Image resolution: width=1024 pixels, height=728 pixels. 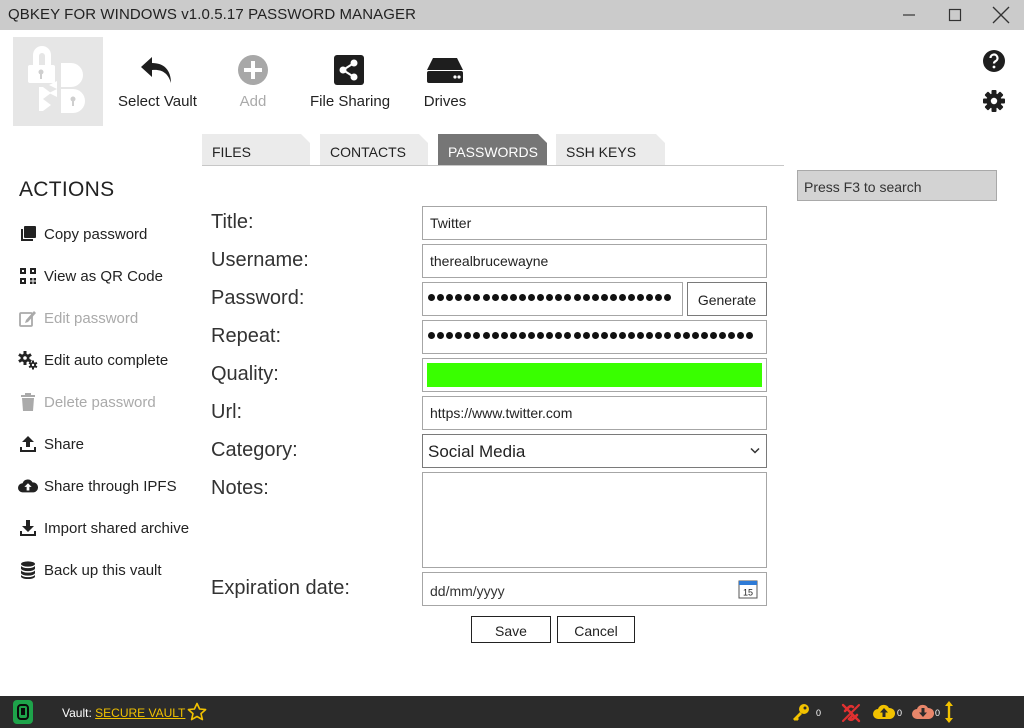 What do you see at coordinates (1001, 15) in the screenshot?
I see `close-button` at bounding box center [1001, 15].